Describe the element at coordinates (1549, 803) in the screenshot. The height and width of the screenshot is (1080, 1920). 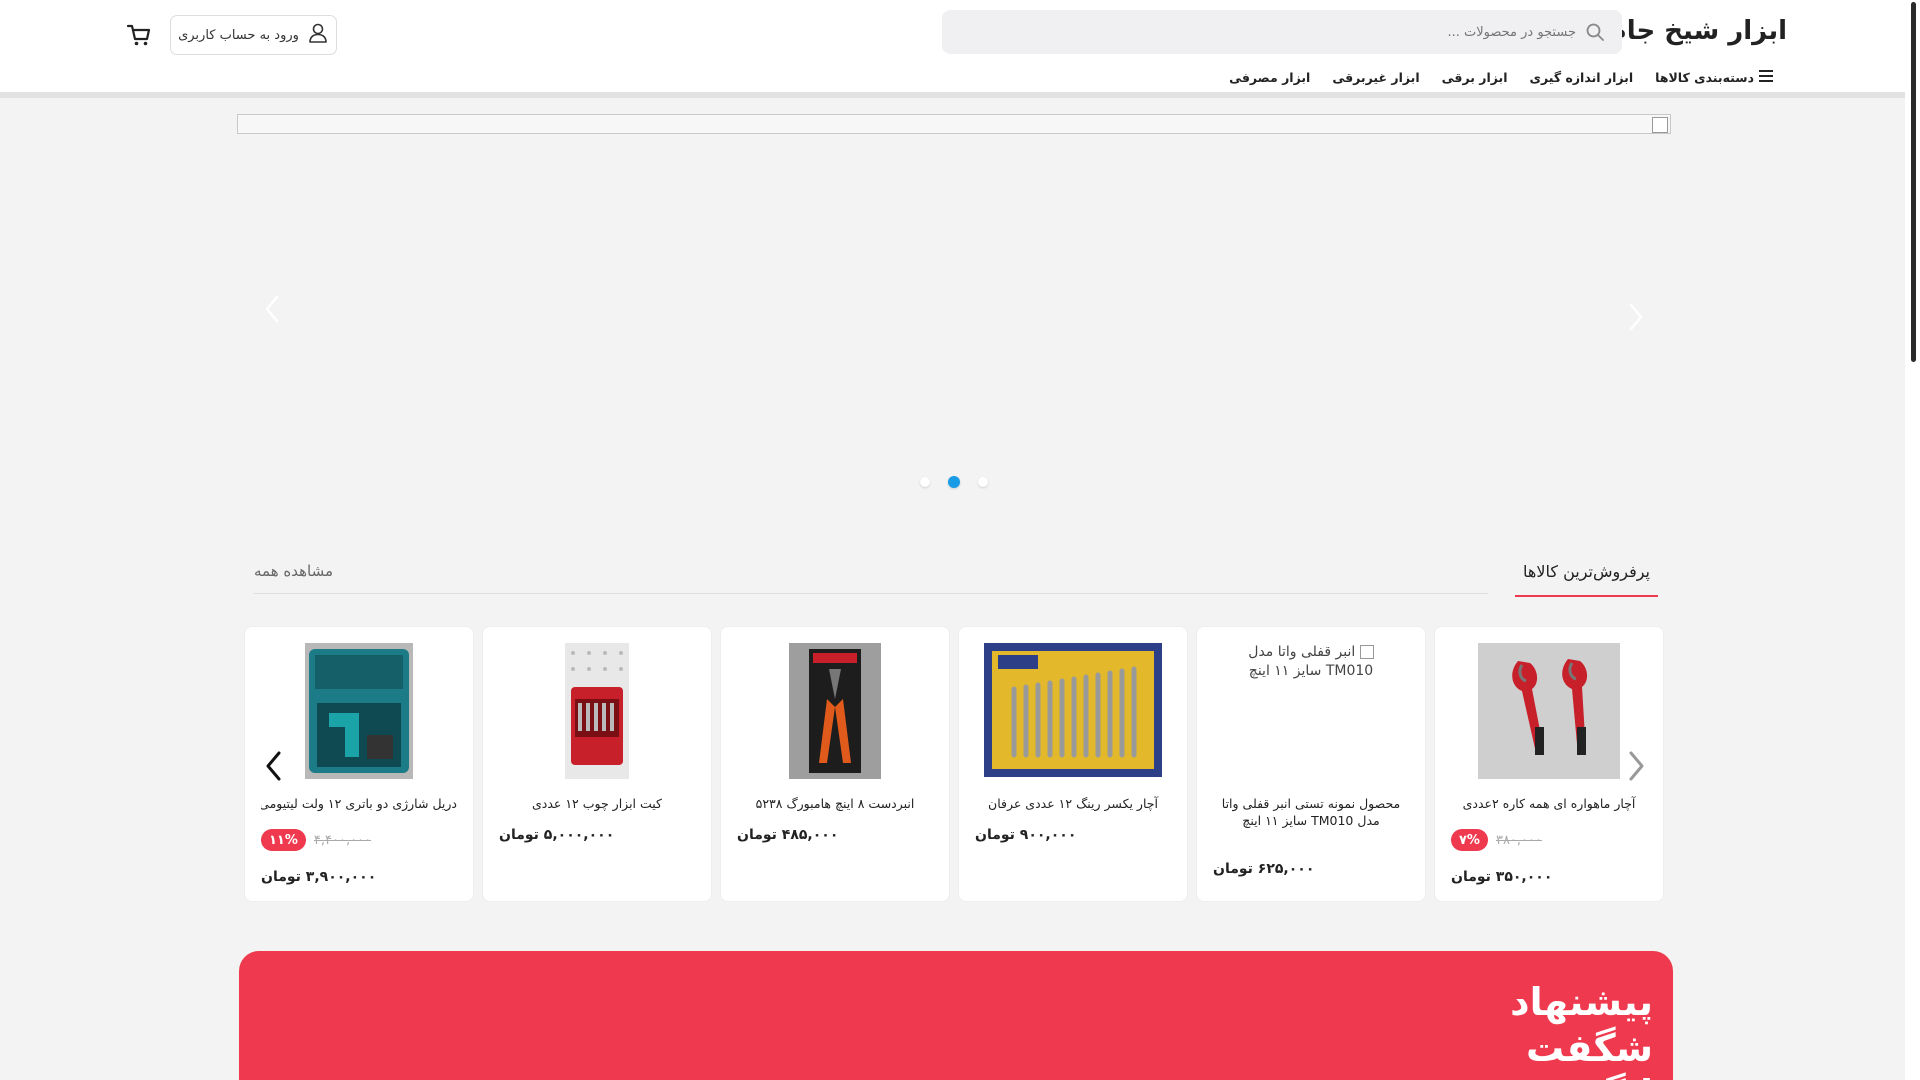
I see `product-name: آچار ماهواره ای همه کاره ۲عددی` at that location.